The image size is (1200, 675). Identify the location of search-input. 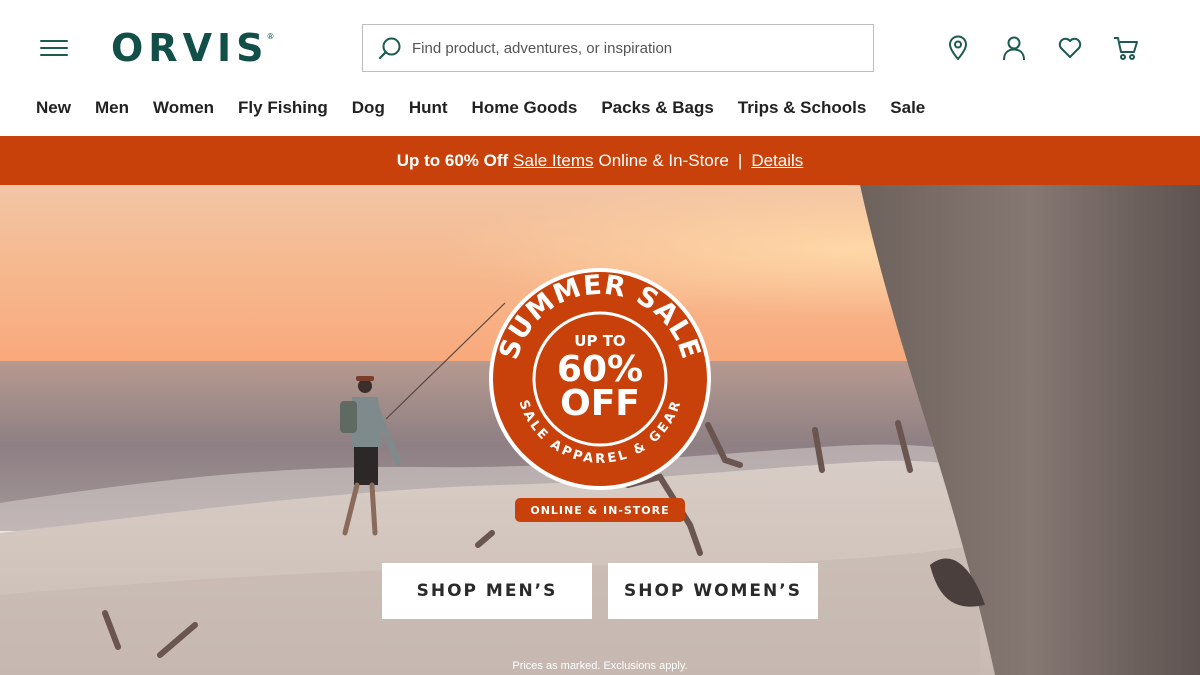
(632, 48).